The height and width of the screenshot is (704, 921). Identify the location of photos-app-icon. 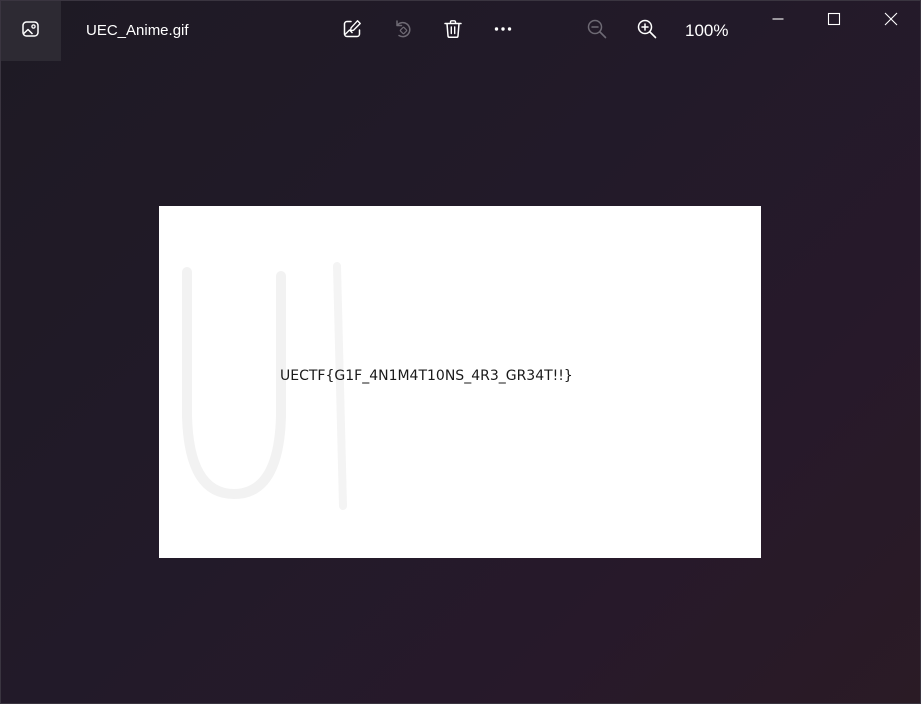
(31, 31).